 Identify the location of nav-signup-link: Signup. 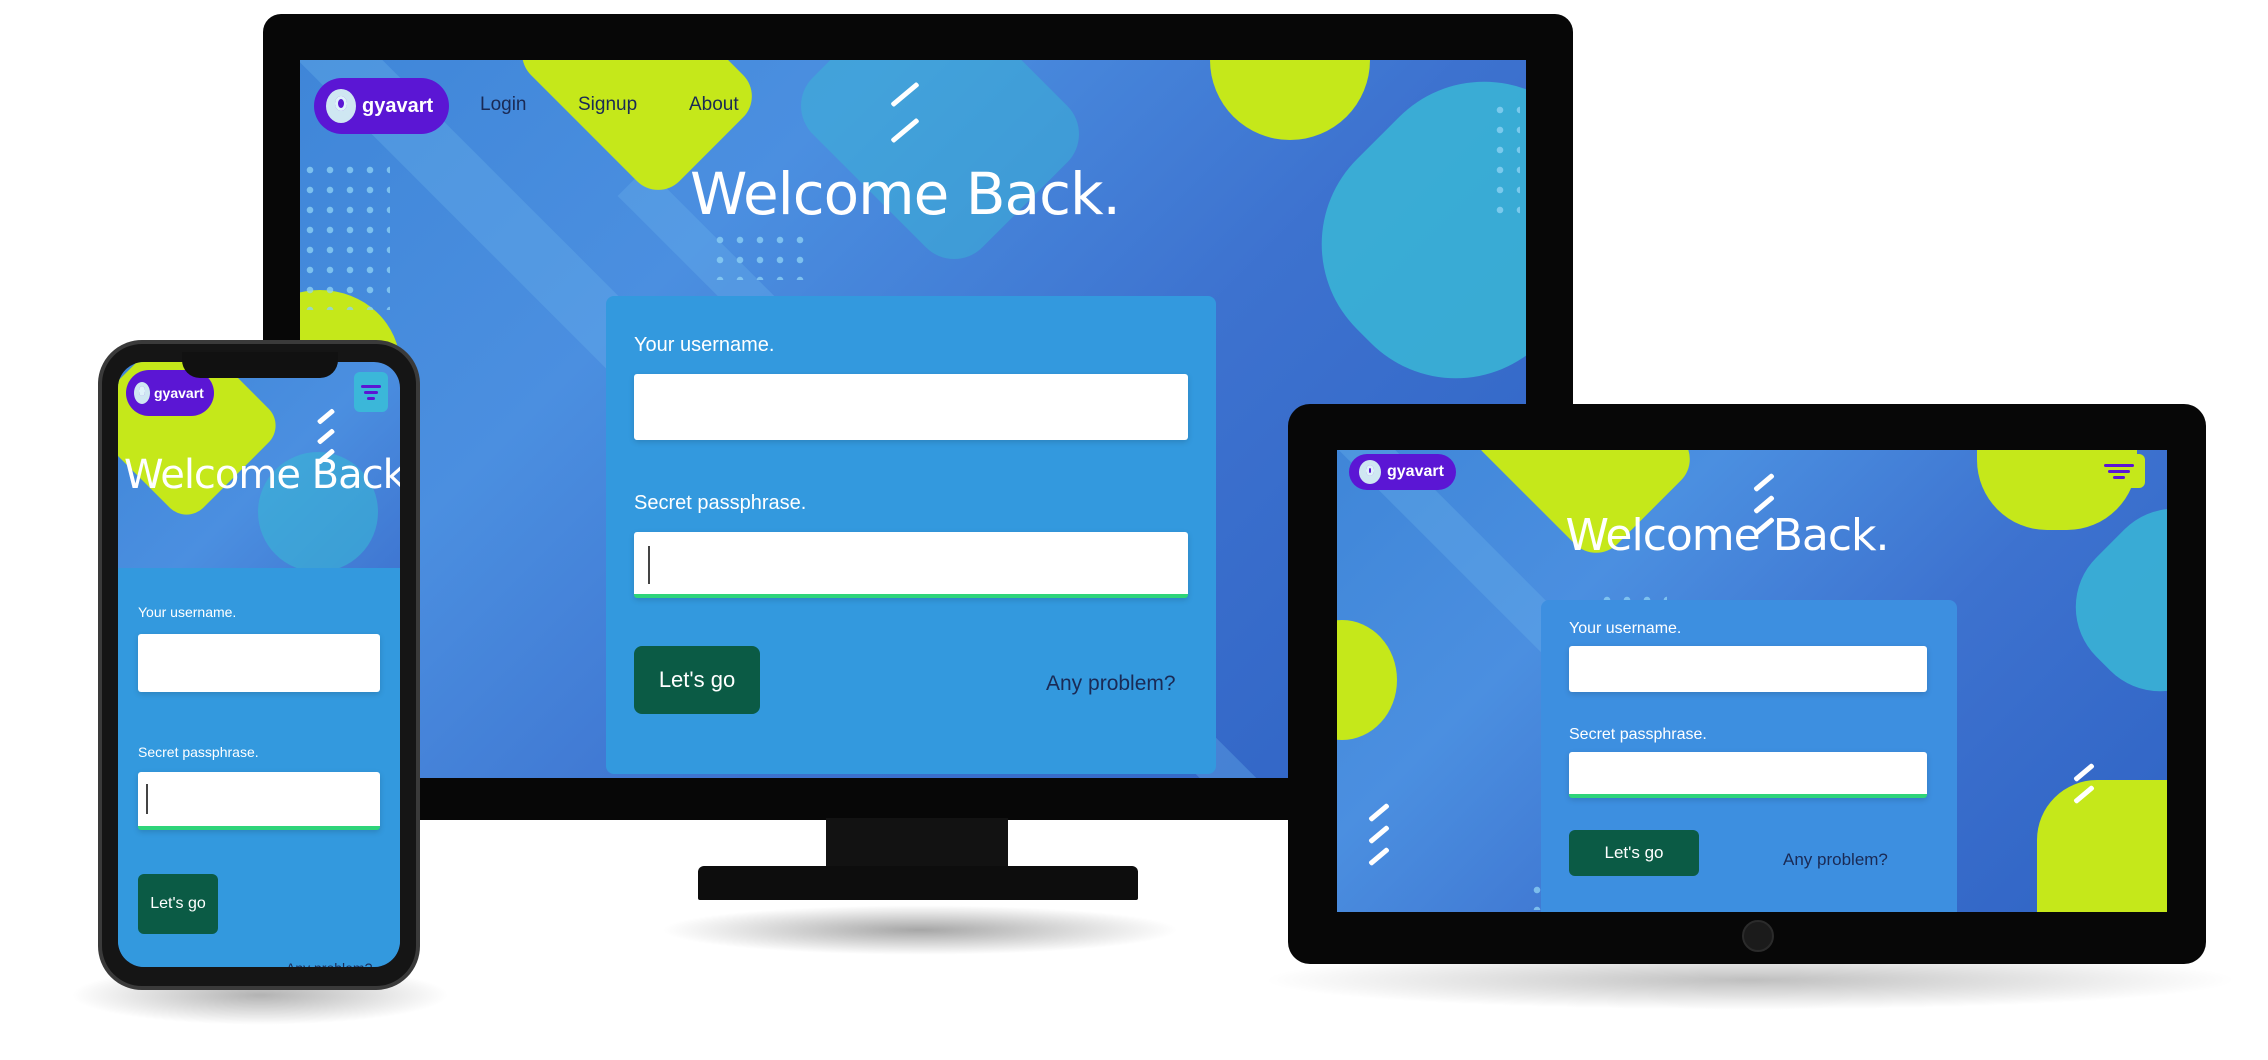
(607, 105).